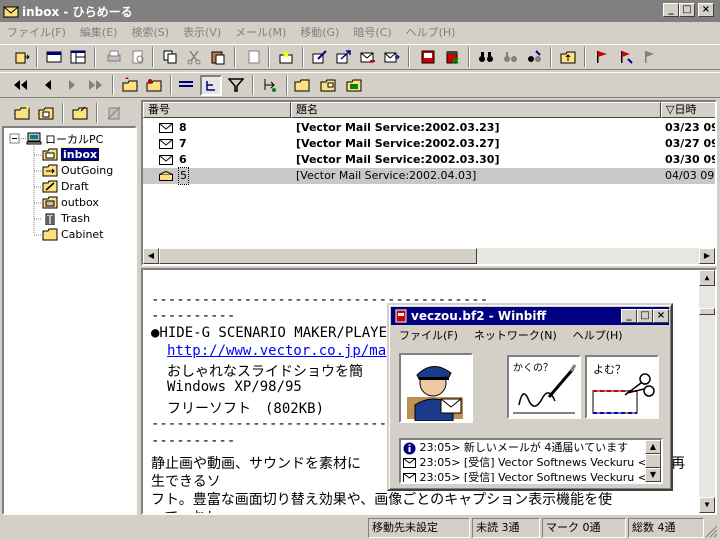  I want to click on winbiff-minimize-button: _, so click(629, 316).